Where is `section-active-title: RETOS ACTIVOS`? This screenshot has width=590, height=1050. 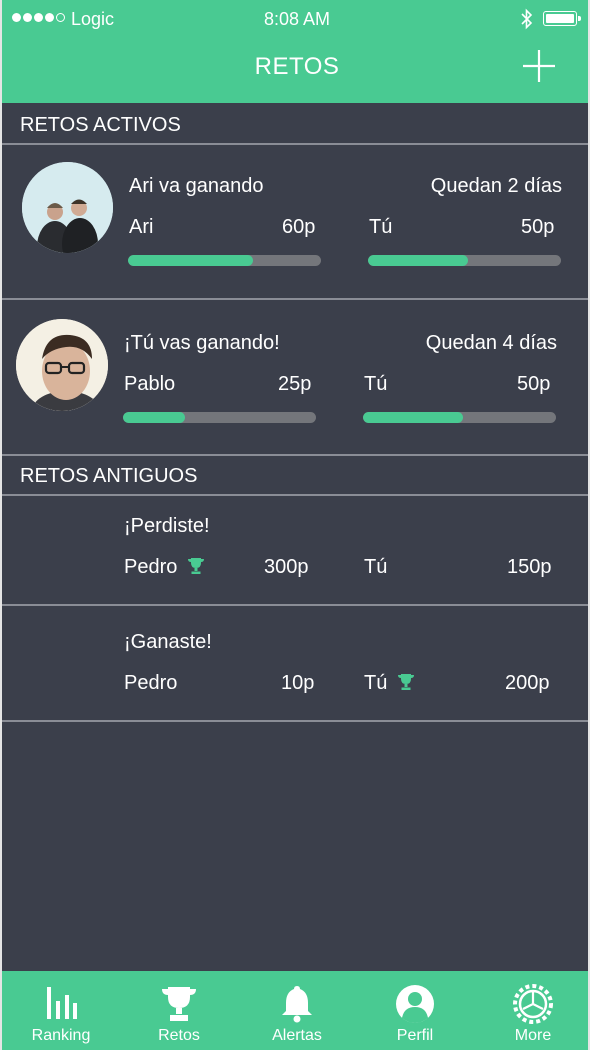
section-active-title: RETOS ACTIVOS is located at coordinates (295, 125).